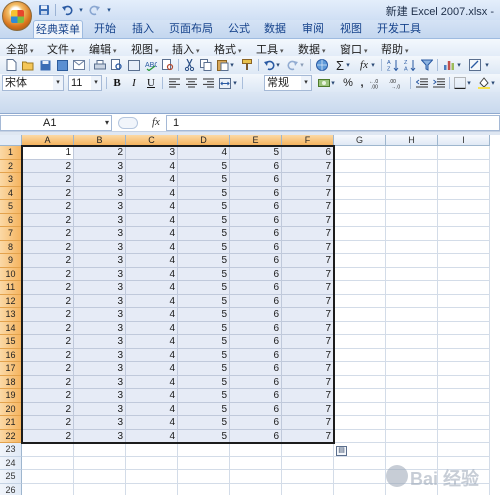 This screenshot has height=495, width=500. What do you see at coordinates (412, 315) in the screenshot?
I see `cell-h13` at bounding box center [412, 315].